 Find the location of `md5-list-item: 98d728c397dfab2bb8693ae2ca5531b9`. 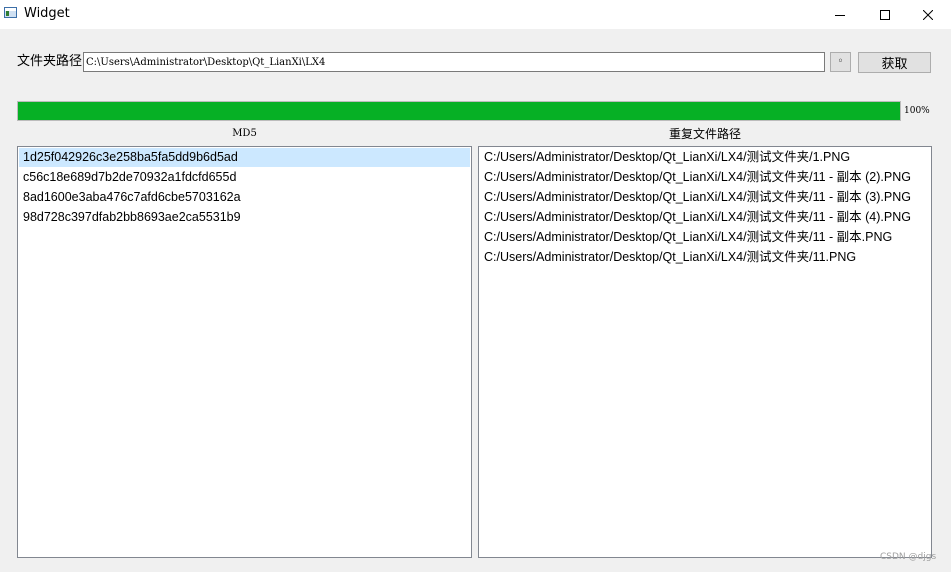

md5-list-item: 98d728c397dfab2bb8693ae2ca5531b9 is located at coordinates (244, 217).